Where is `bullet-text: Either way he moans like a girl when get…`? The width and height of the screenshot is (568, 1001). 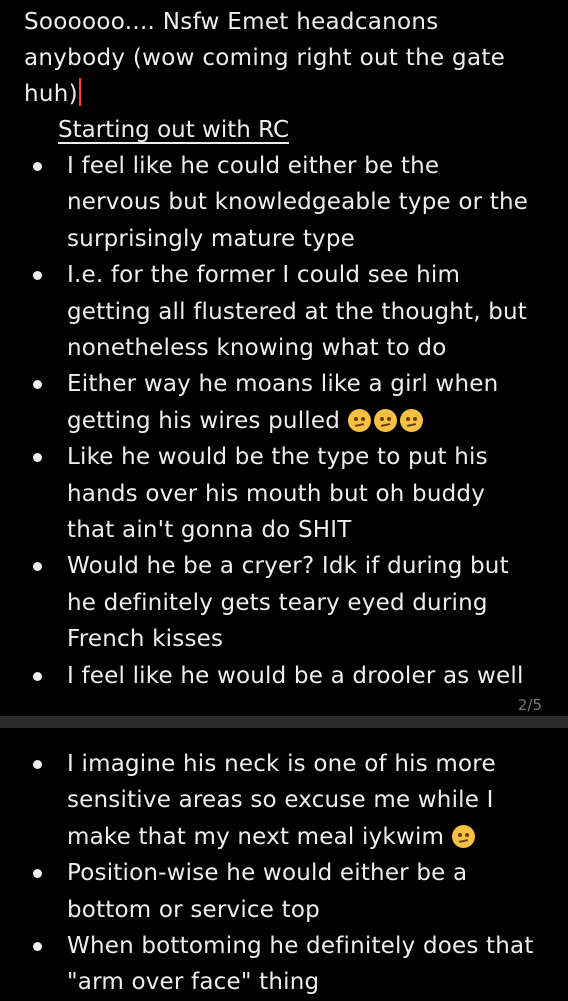 bullet-text: Either way he moans like a girl when get… is located at coordinates (283, 402).